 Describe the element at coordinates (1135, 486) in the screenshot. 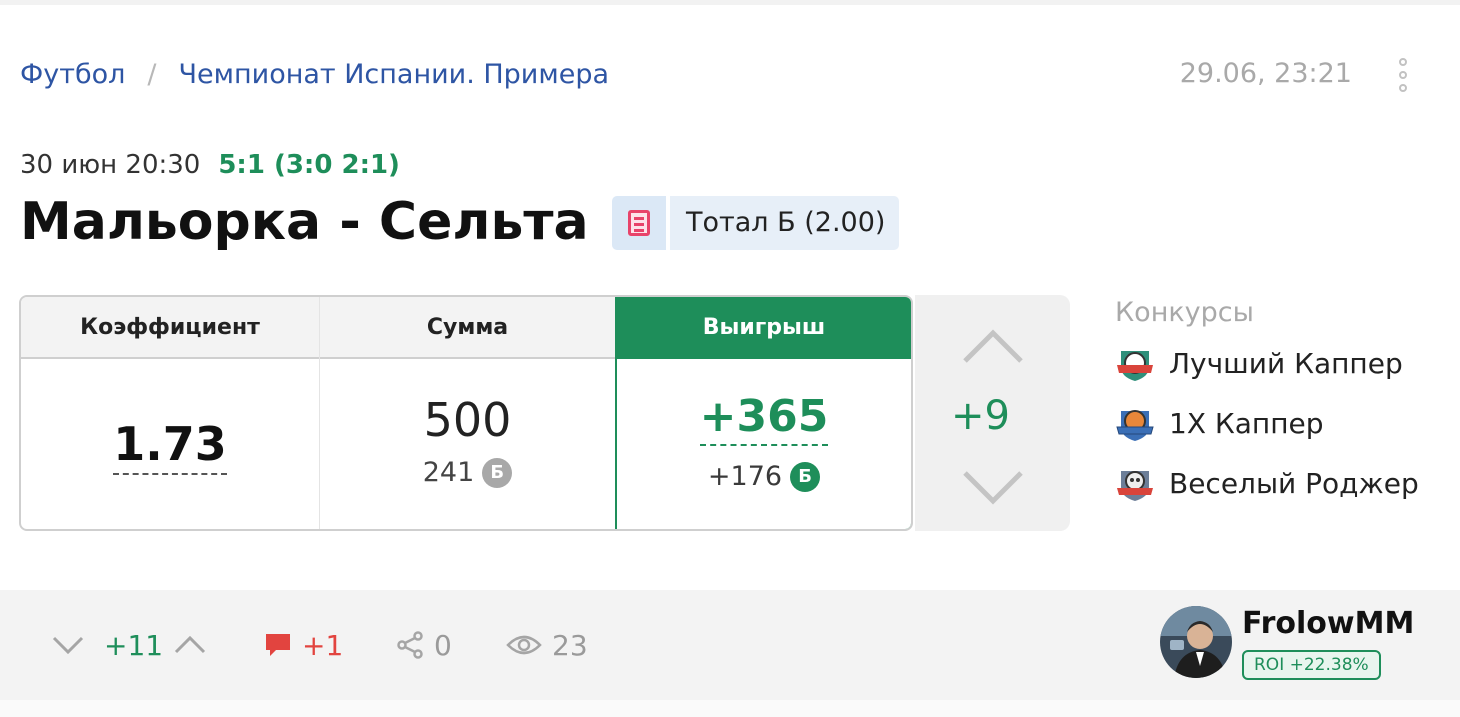

I see `skull-badge-icon` at that location.